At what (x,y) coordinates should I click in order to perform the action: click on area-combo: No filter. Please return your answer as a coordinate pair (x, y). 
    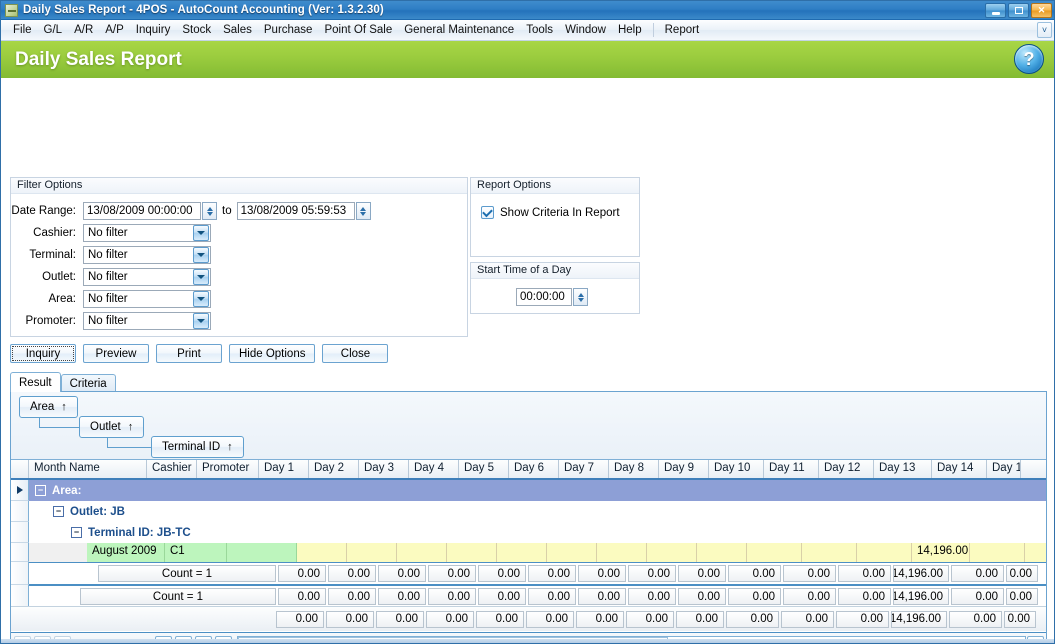
    Looking at the image, I should click on (147, 299).